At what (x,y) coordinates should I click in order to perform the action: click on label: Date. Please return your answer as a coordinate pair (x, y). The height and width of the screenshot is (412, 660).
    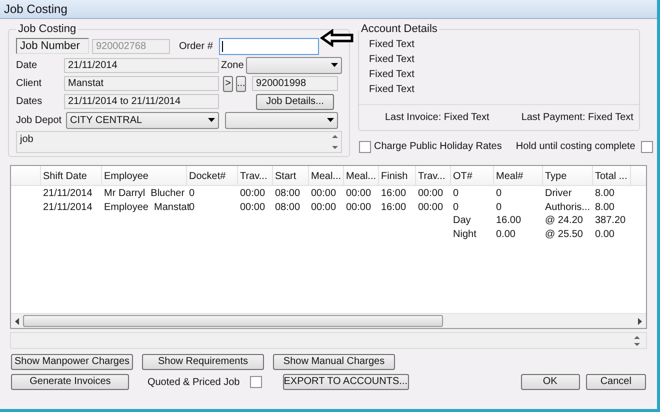
    Looking at the image, I should click on (27, 65).